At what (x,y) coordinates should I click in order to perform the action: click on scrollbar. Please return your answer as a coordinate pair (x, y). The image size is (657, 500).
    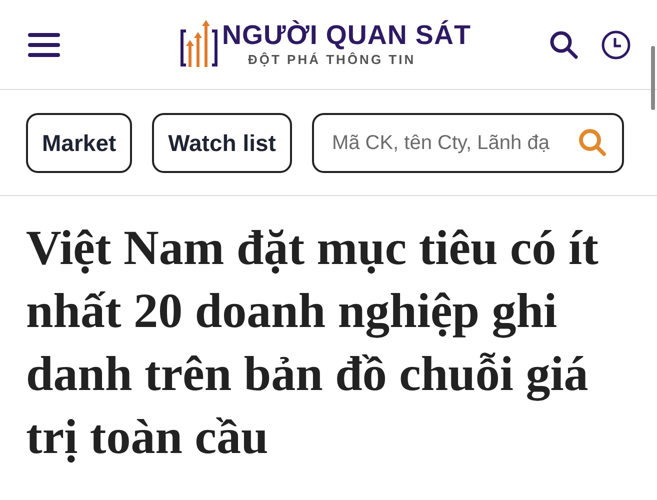
    Looking at the image, I should click on (653, 78).